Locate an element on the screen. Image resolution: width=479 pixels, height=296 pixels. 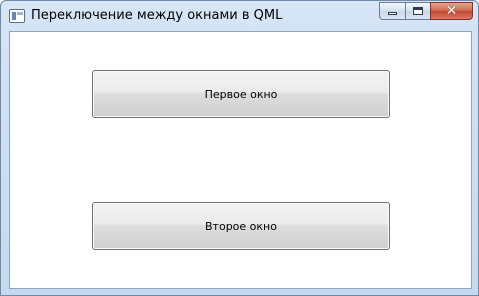
close-button: ✕ is located at coordinates (451, 11).